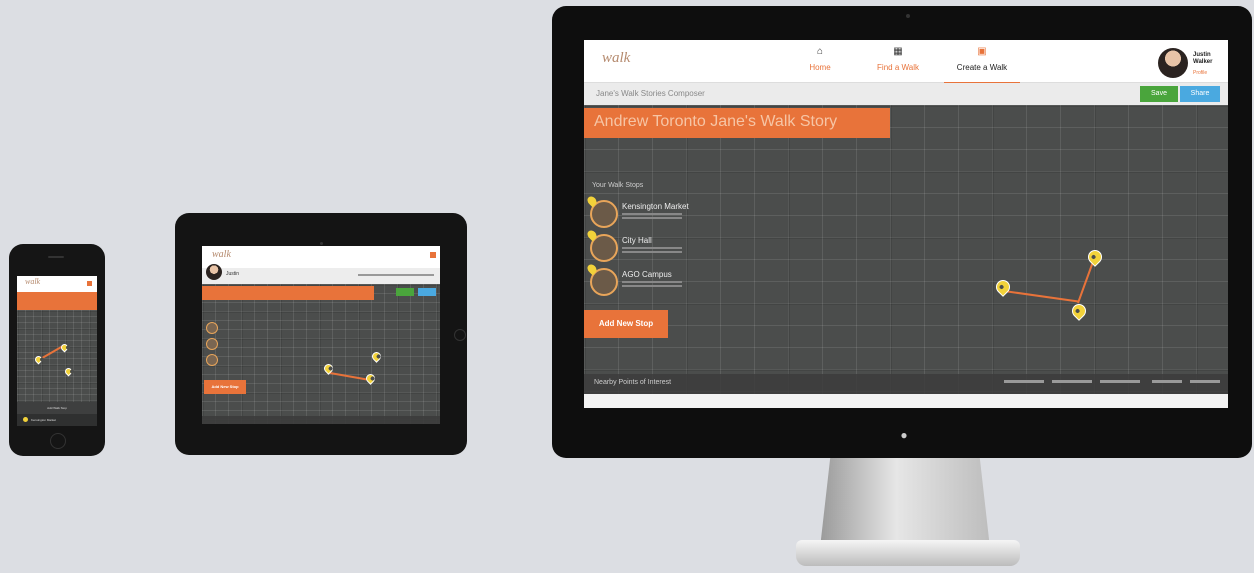  I want to click on tablet-home-button, so click(460, 335).